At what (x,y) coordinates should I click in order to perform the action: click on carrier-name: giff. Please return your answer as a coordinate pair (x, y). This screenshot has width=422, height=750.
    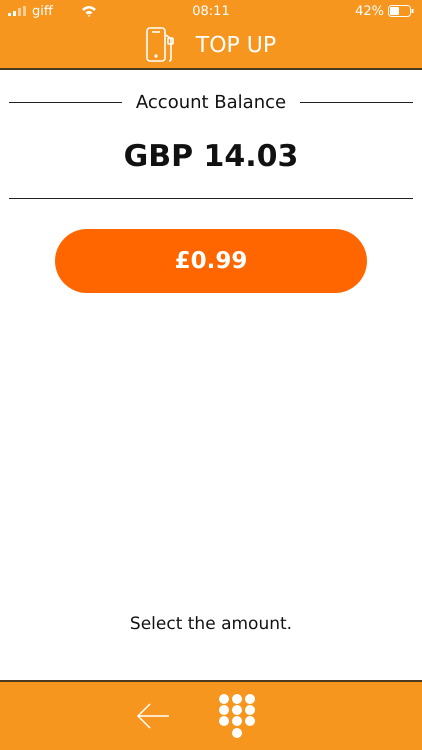
    Looking at the image, I should click on (42, 11).